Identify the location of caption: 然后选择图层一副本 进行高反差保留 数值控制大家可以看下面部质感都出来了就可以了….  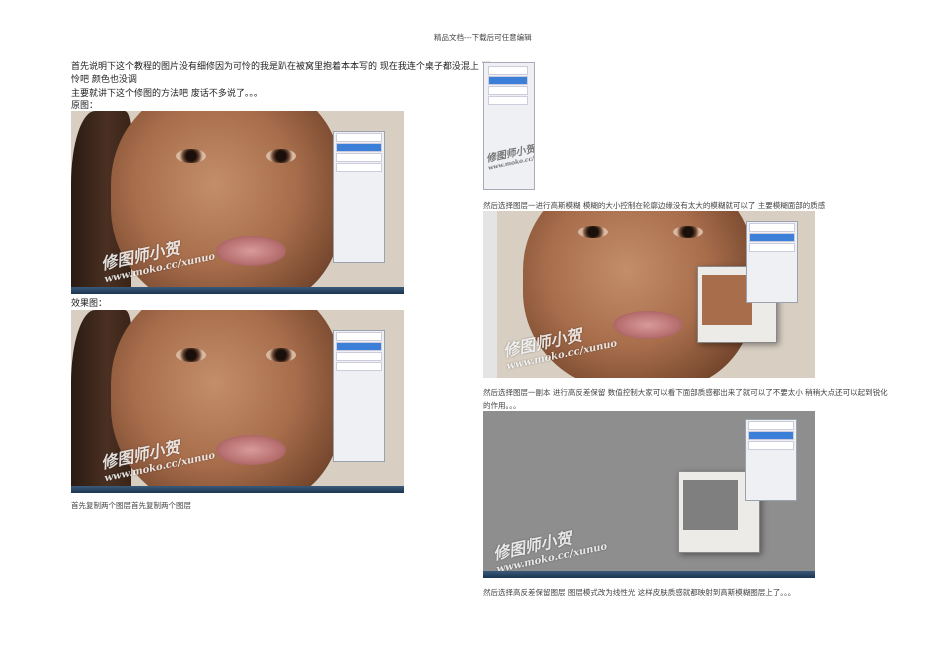
(685, 392).